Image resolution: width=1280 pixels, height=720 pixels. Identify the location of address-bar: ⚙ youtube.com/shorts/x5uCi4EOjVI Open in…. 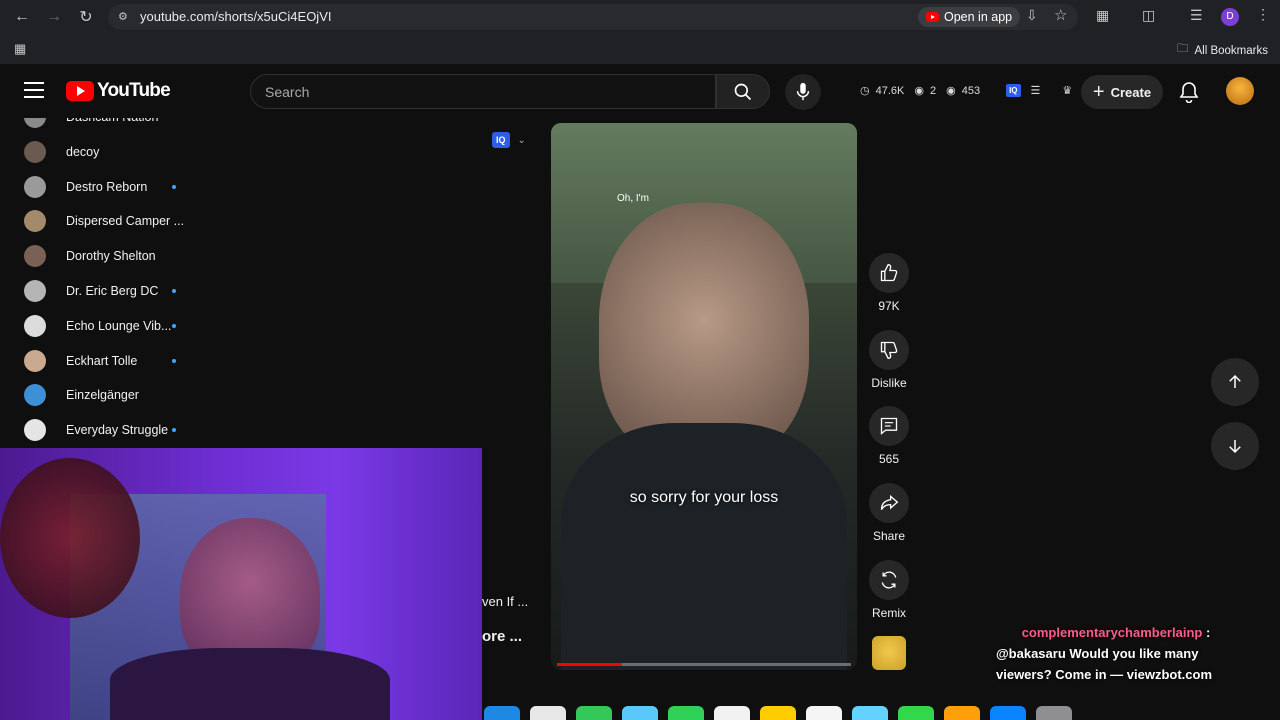
(593, 17).